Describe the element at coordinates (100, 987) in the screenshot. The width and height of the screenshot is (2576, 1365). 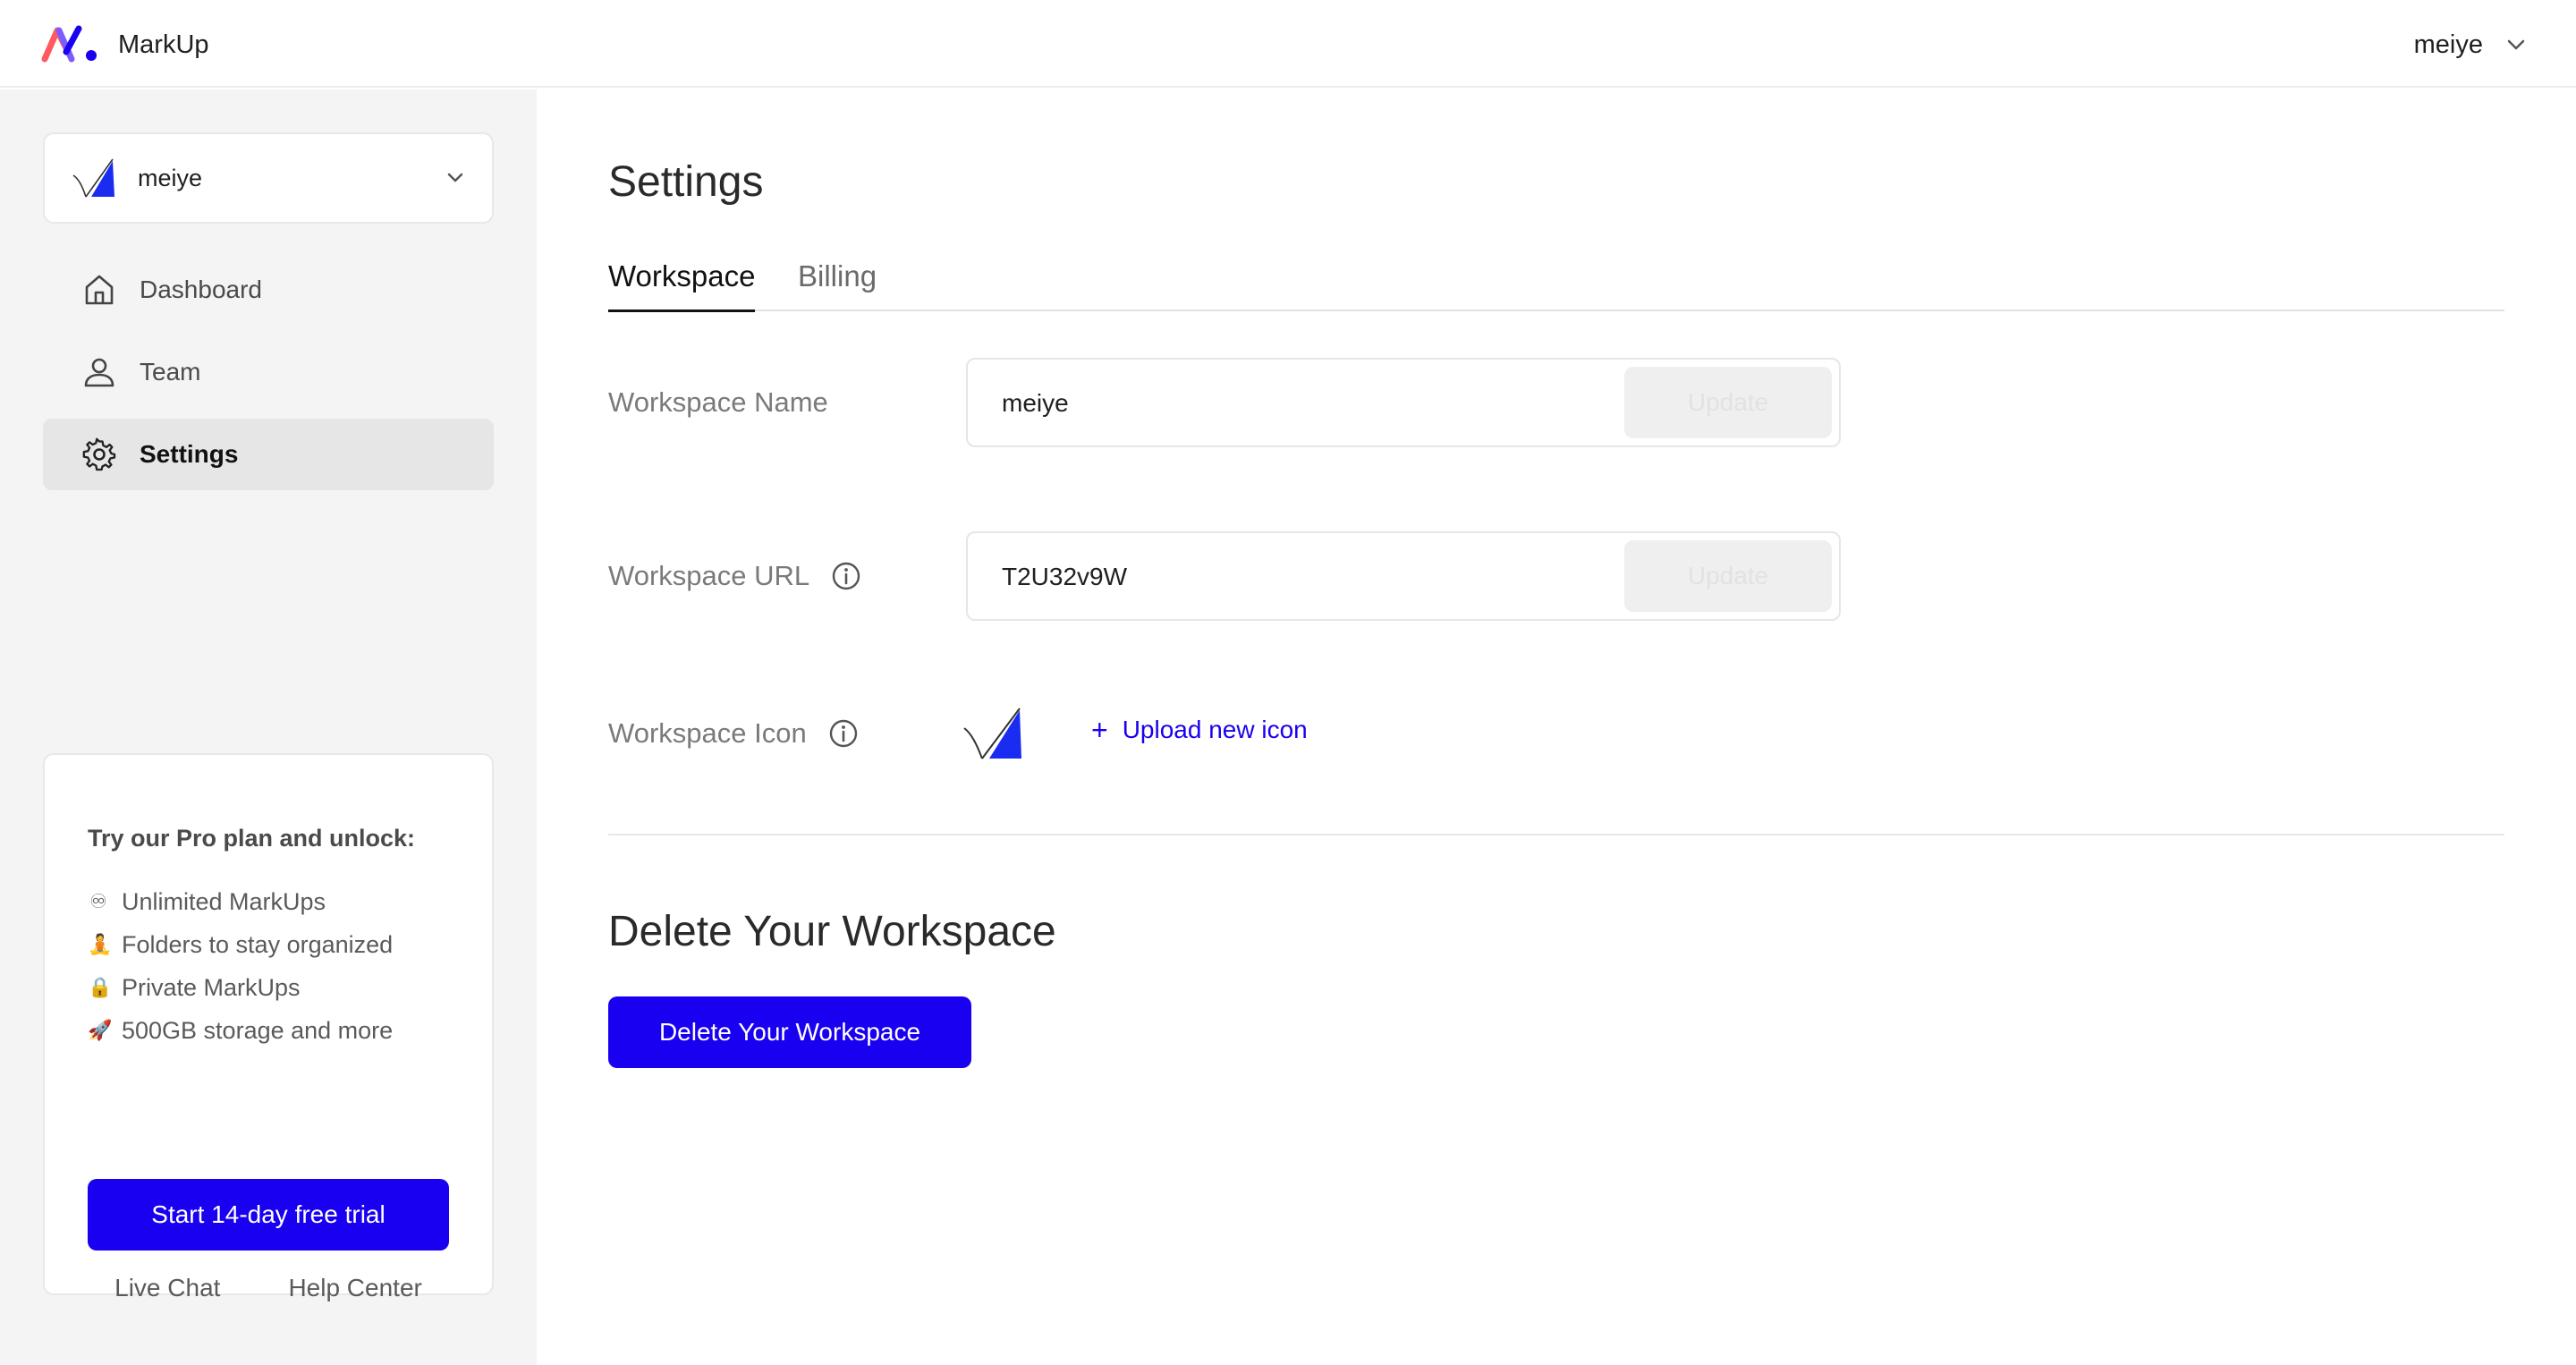
I see `lock-icon: 🔒` at that location.